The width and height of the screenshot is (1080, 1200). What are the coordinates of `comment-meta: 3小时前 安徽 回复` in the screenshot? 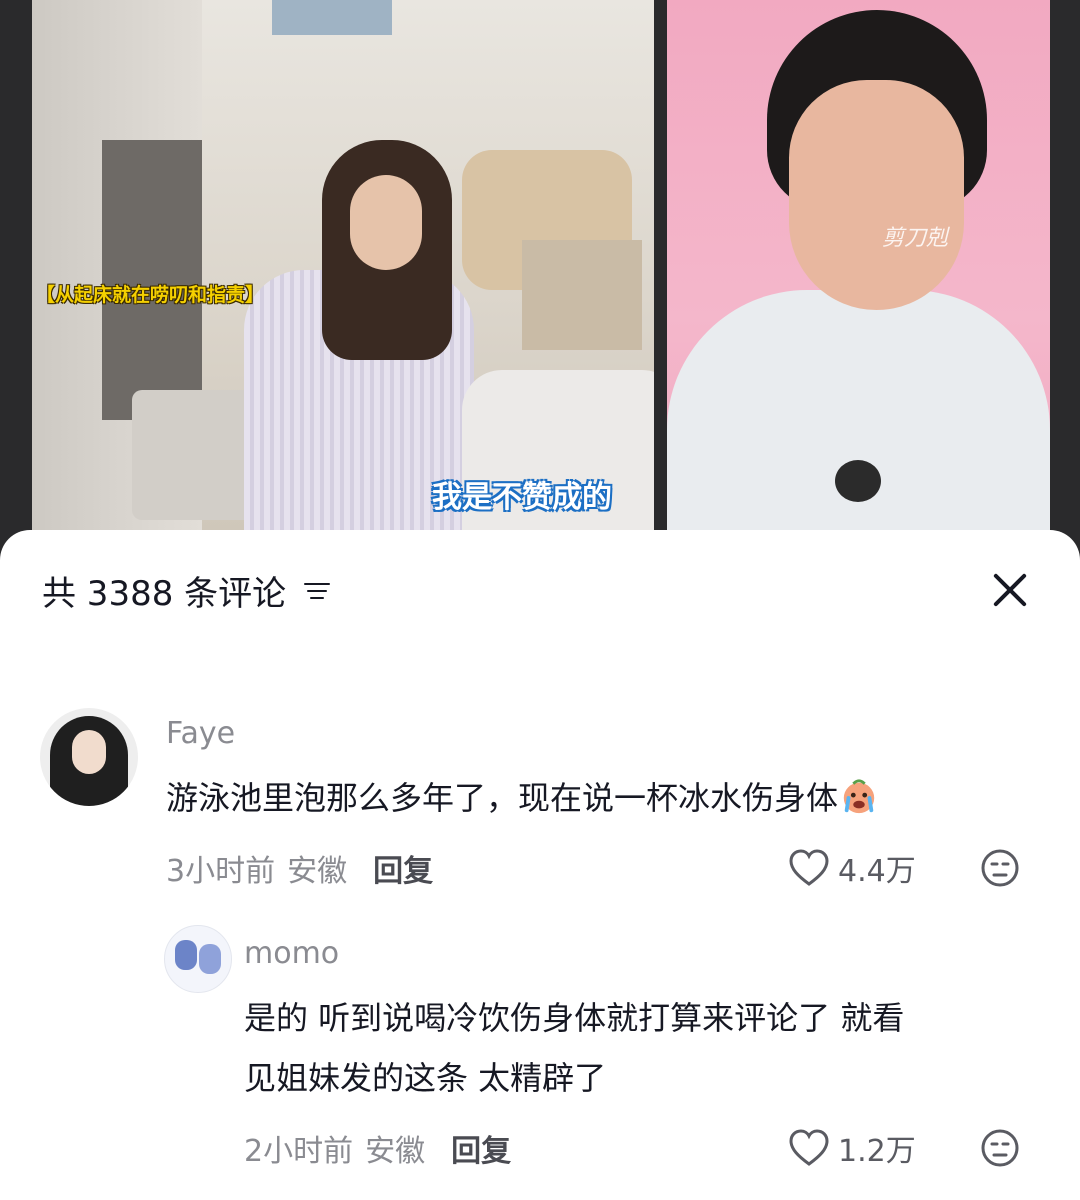 It's located at (299, 868).